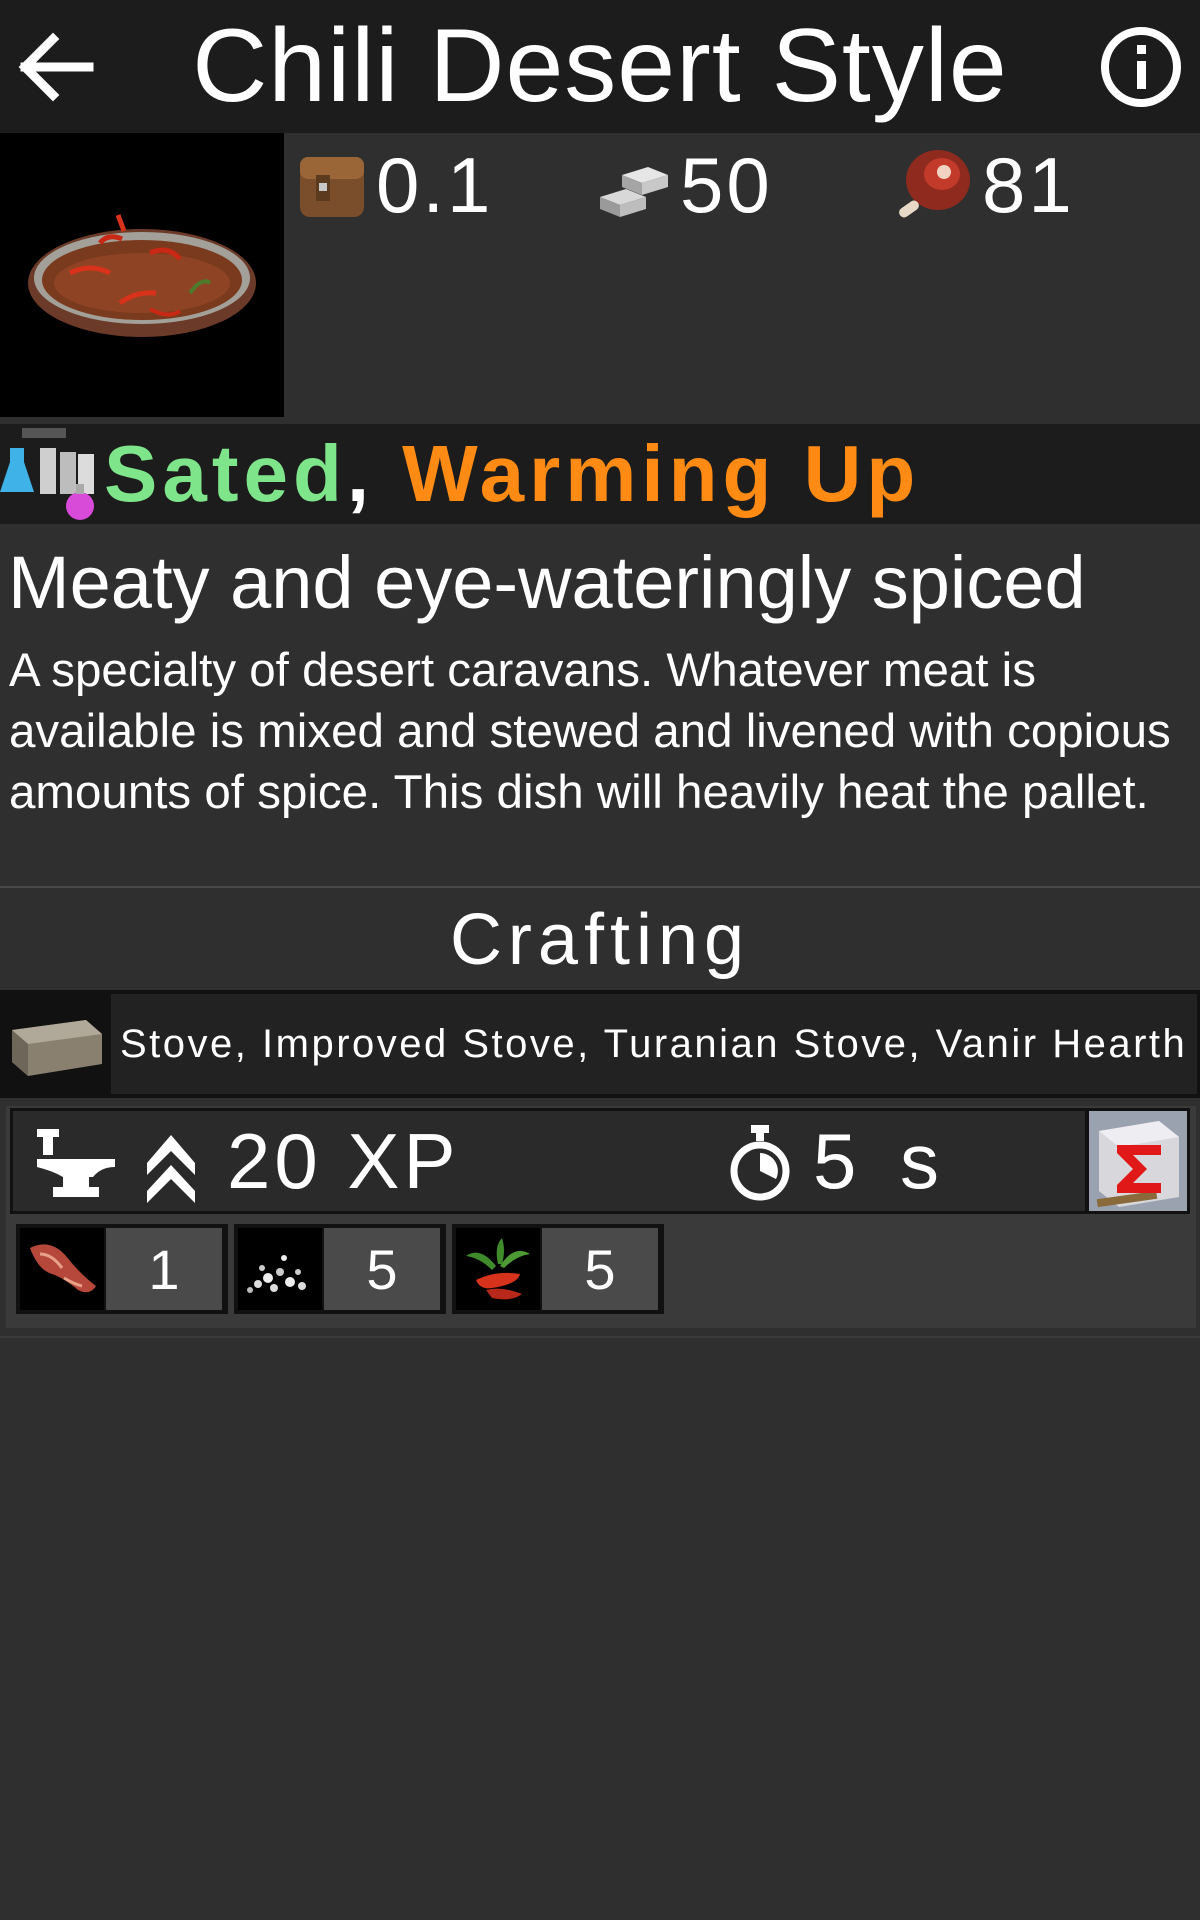  Describe the element at coordinates (225, 473) in the screenshot. I see `effect-sated: Sated` at that location.